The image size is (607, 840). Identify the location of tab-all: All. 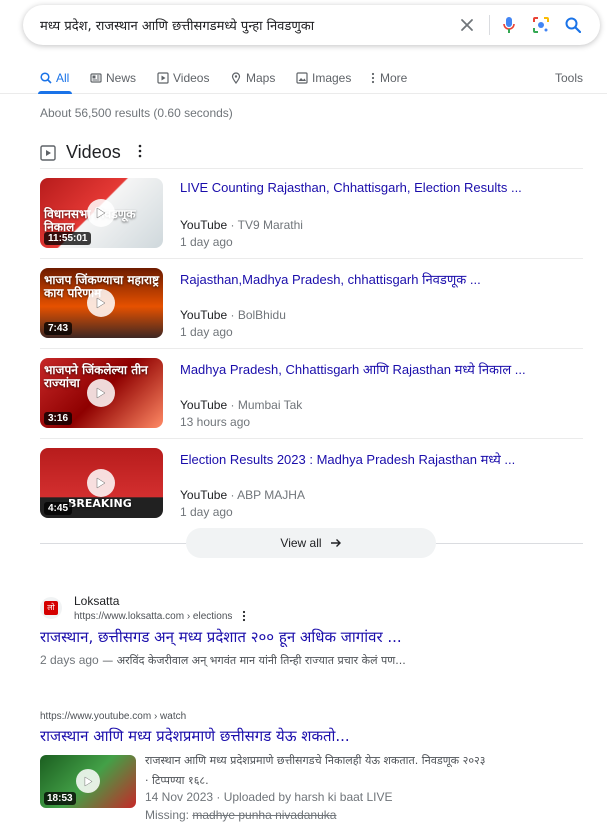
(54, 78).